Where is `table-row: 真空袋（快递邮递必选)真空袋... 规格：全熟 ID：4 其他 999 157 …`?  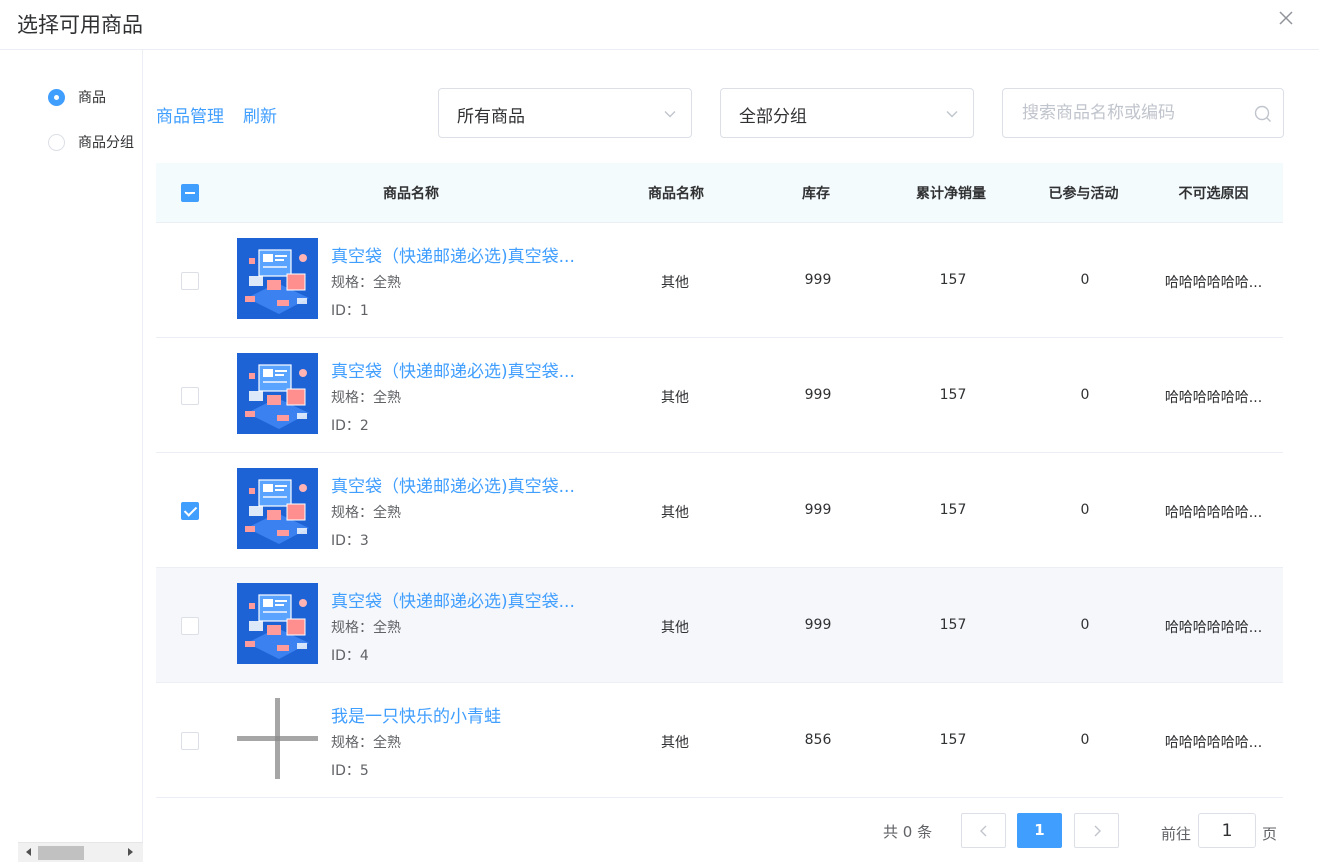
table-row: 真空袋（快递邮递必选)真空袋... 规格：全熟 ID：4 其他 999 157 … is located at coordinates (719, 625).